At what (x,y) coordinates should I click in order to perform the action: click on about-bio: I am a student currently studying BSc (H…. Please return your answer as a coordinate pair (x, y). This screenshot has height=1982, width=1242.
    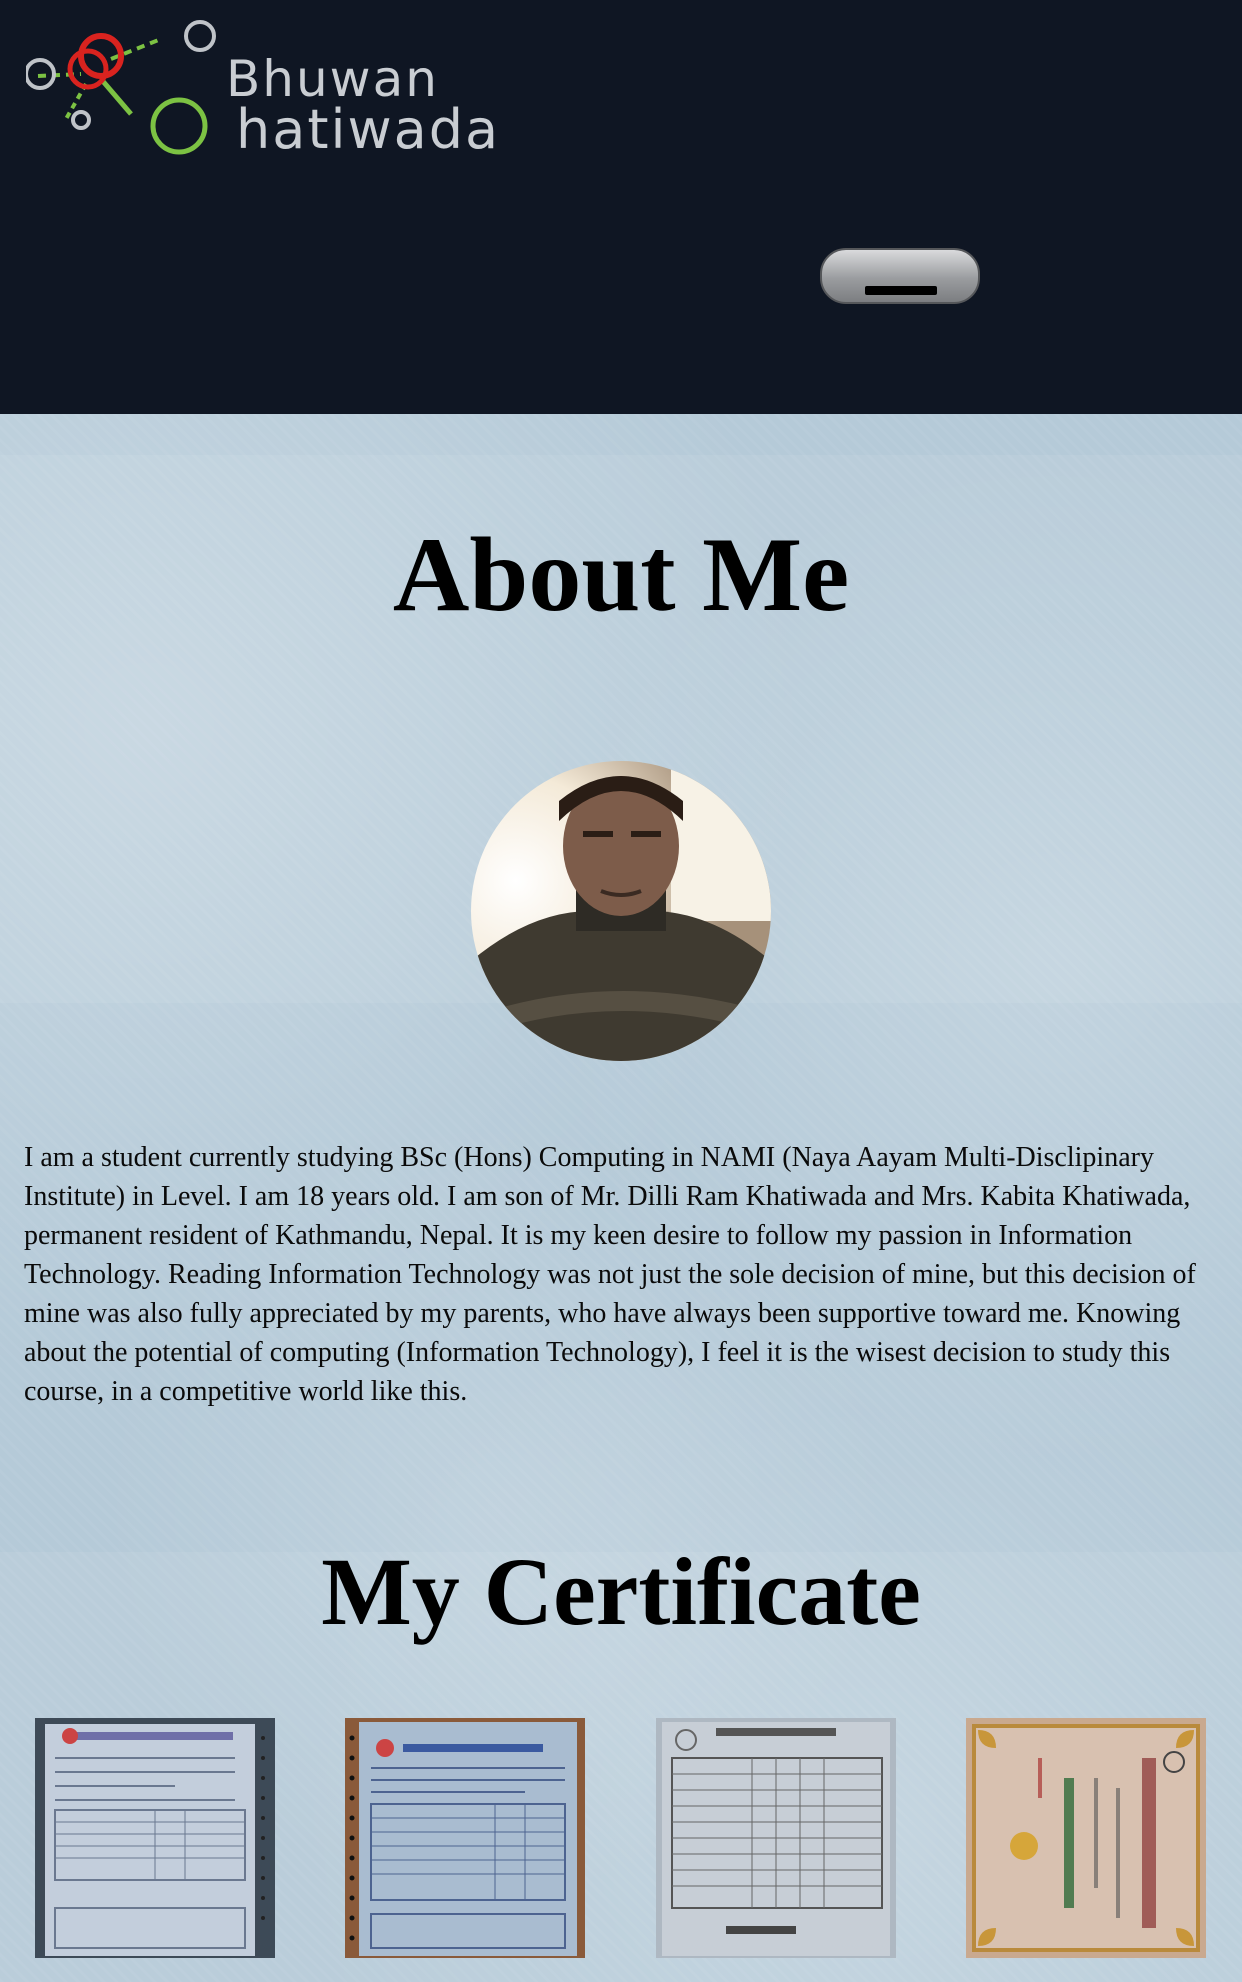
    Looking at the image, I should click on (610, 1274).